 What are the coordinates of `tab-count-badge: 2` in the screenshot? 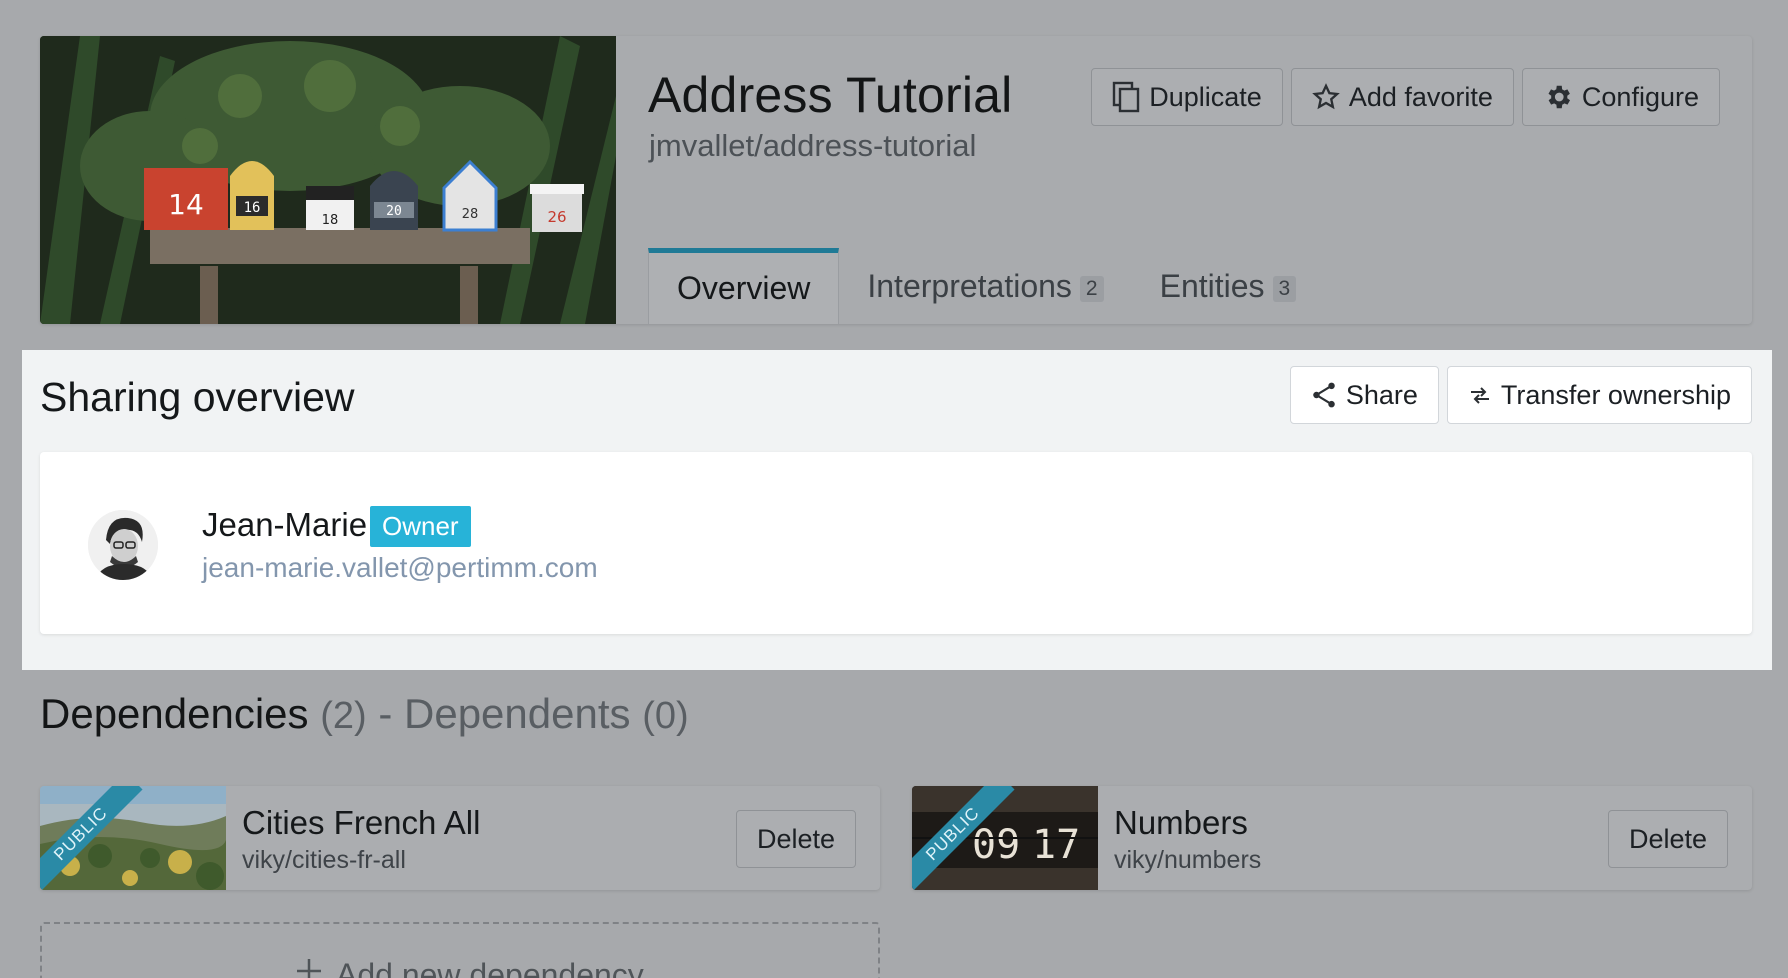 It's located at (1091, 289).